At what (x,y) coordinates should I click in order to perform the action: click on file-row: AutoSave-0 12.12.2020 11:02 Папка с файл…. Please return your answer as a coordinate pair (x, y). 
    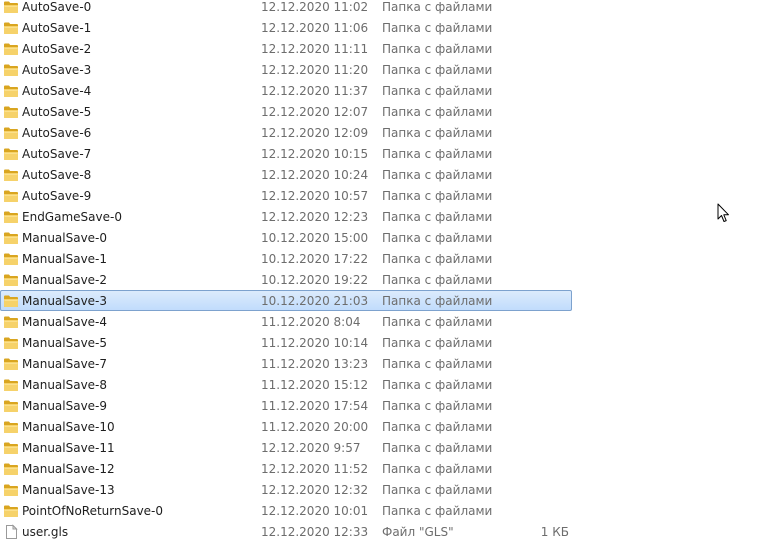
    Looking at the image, I should click on (286, 8).